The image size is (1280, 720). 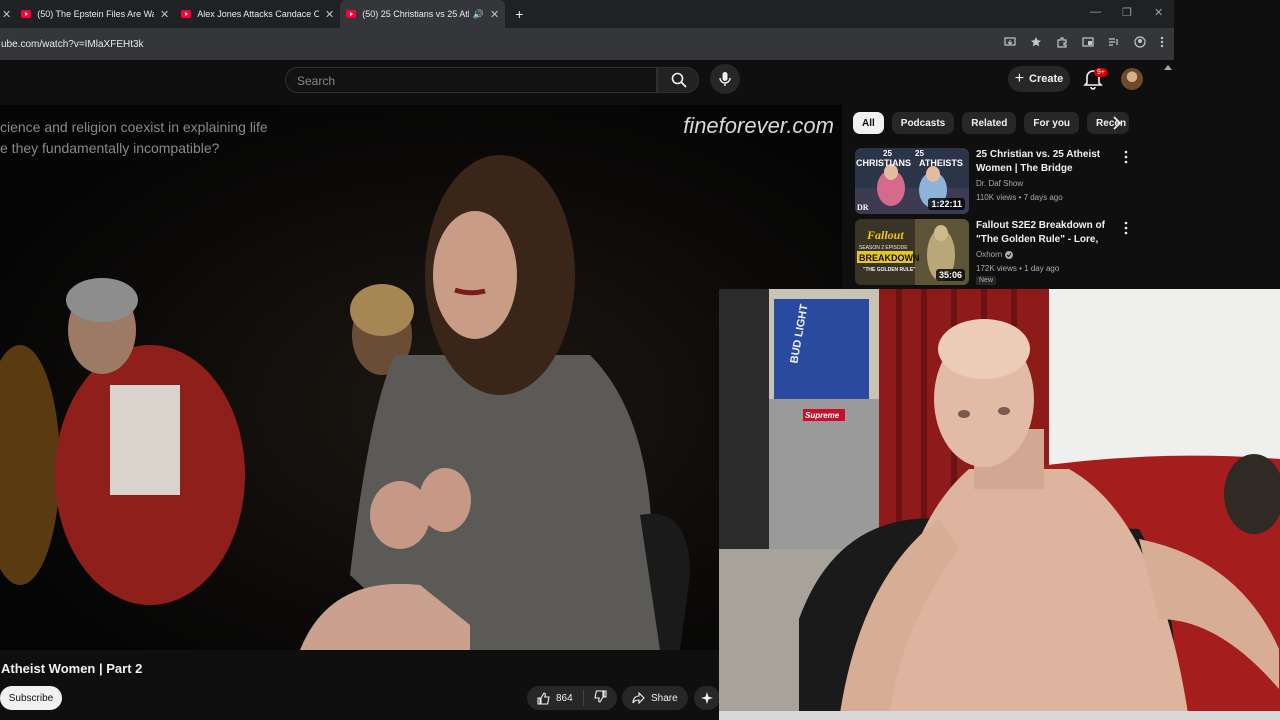 I want to click on sticker-label: Supreme, so click(x=822, y=415).